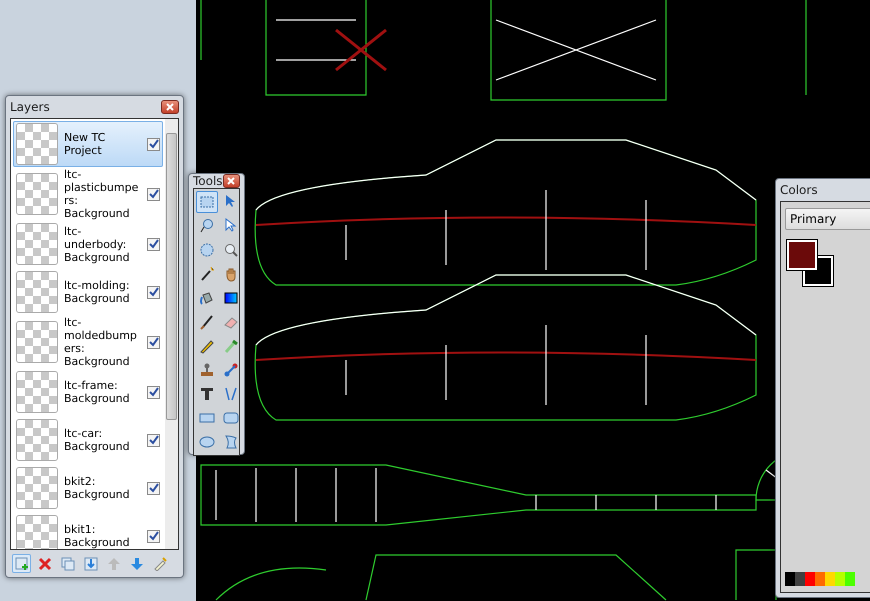 Image resolution: width=870 pixels, height=601 pixels. I want to click on recolor-icon, so click(231, 370).